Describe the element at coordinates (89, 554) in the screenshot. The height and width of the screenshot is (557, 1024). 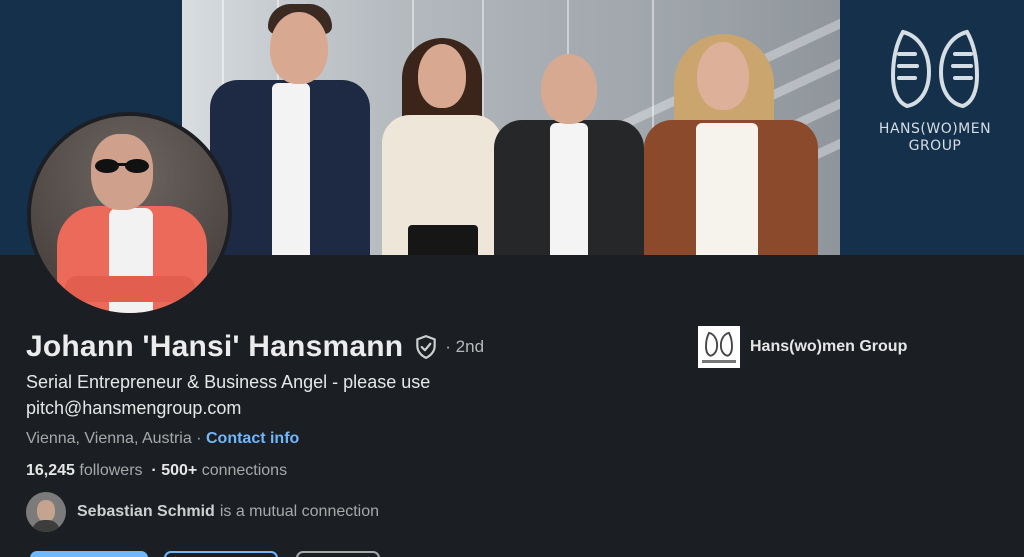
I see `connect-button` at that location.